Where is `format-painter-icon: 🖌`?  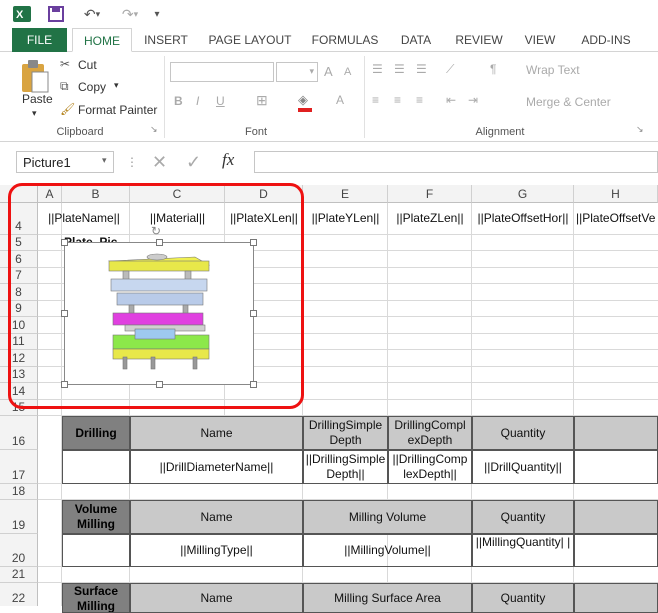
format-painter-icon: 🖌 is located at coordinates (68, 109).